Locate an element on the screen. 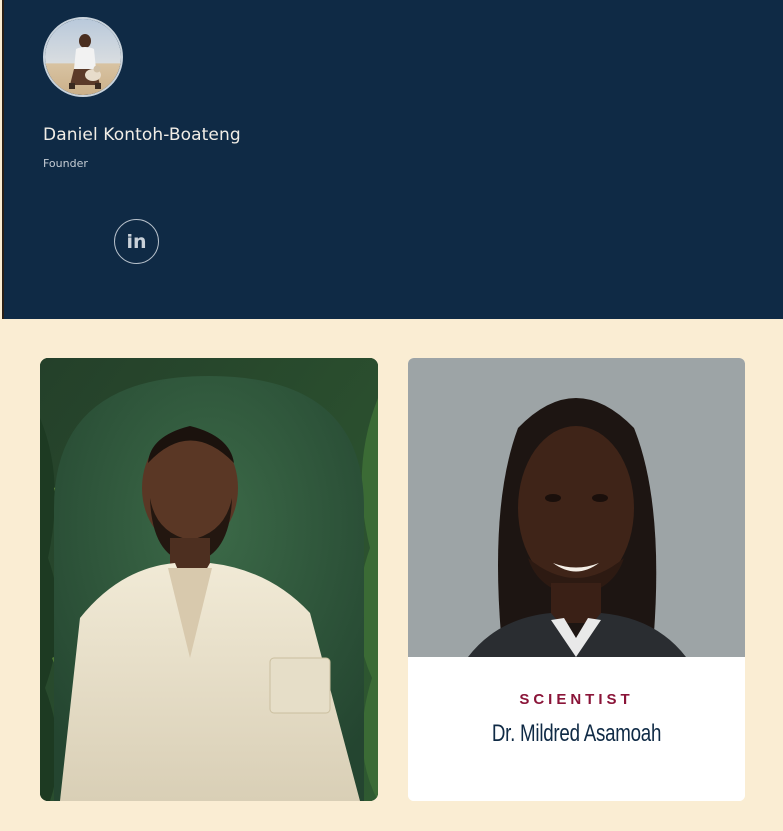 The height and width of the screenshot is (831, 783). team-card-info: SCIENTIST Dr. Mildred Asamoah is located at coordinates (576, 729).